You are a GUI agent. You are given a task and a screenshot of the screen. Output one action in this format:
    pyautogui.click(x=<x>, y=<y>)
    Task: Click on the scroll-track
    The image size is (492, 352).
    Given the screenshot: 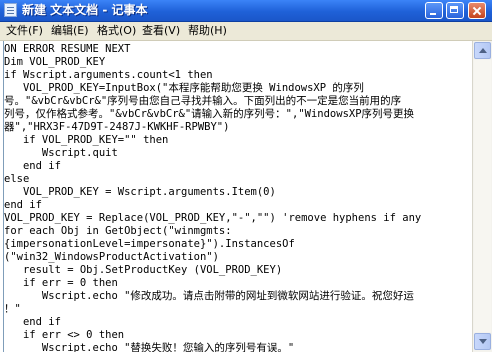 What is the action you would take?
    pyautogui.click(x=482, y=196)
    